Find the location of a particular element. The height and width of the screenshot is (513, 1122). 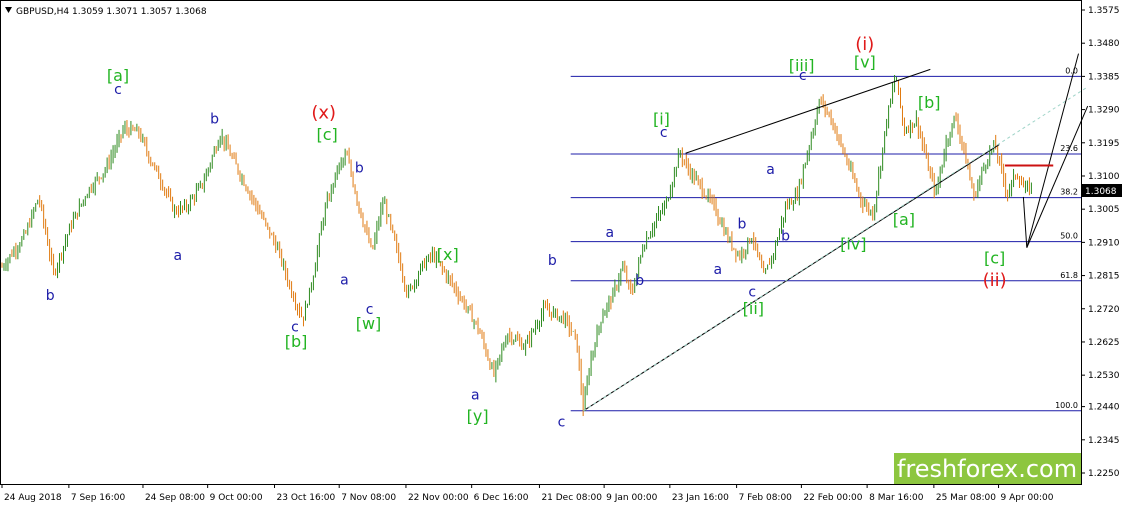

x-tick-label: 9 Oct 00:00 is located at coordinates (236, 498).